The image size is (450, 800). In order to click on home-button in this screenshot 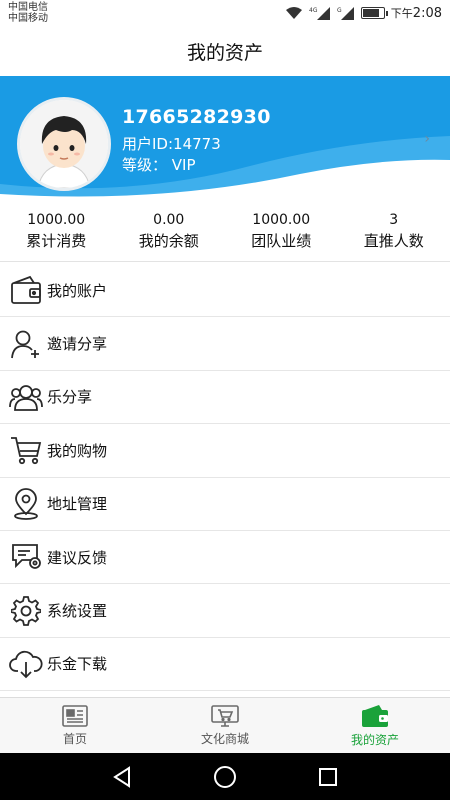, I will do `click(225, 777)`.